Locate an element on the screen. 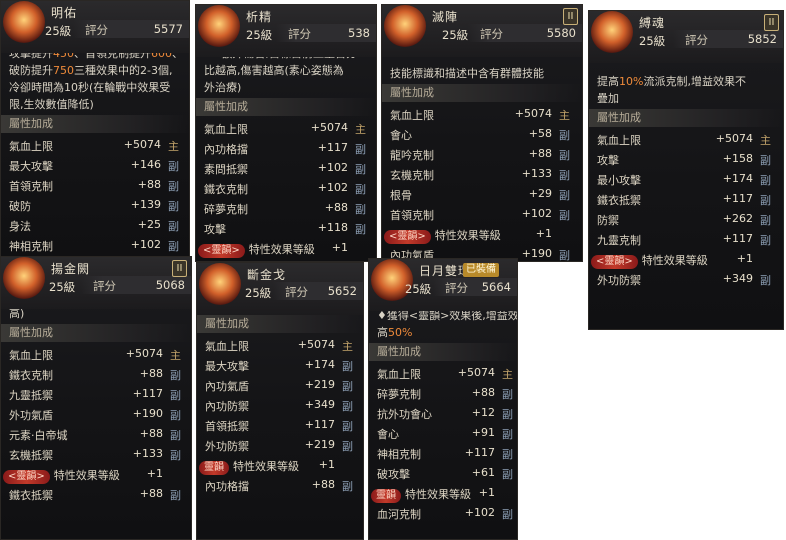 The width and height of the screenshot is (786, 540). attribute-section-header: 屬性加成 is located at coordinates (286, 107).